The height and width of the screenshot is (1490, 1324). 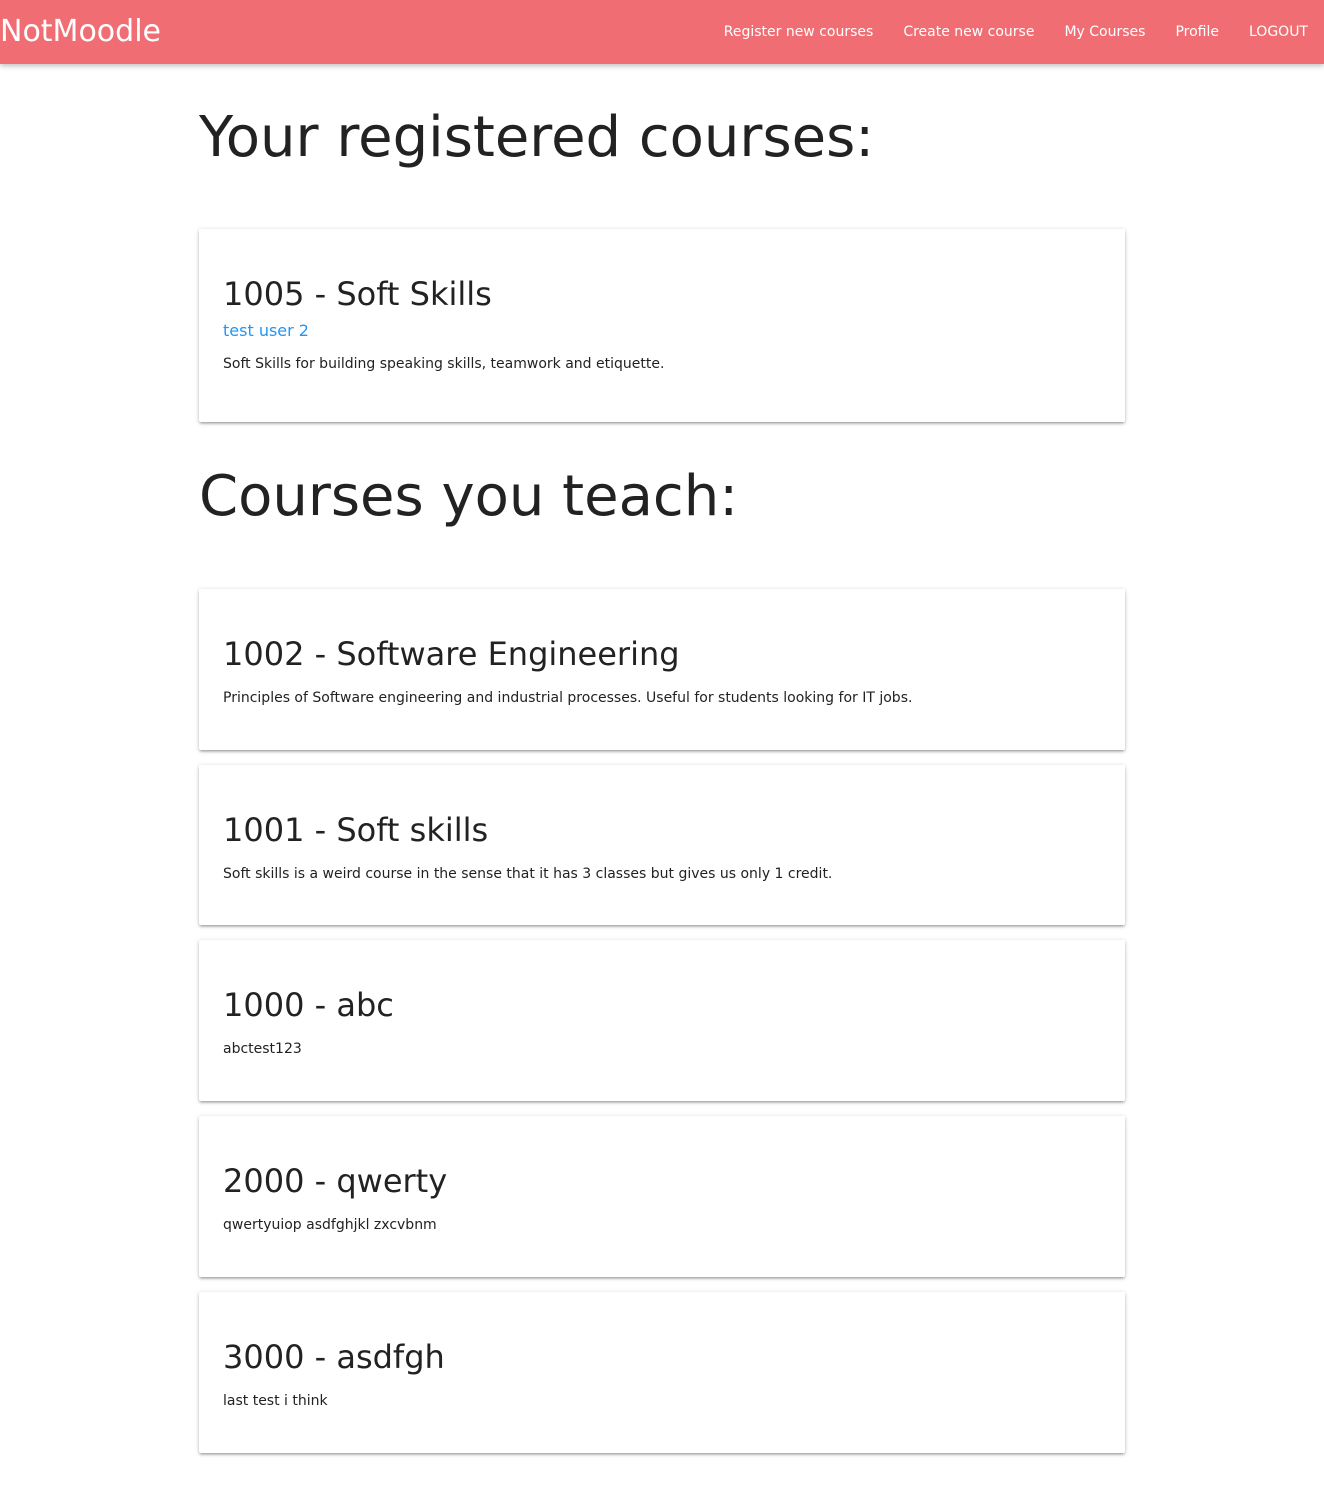 I want to click on teaching-course-card: 3000 - asdfgh last test i think, so click(x=662, y=1372).